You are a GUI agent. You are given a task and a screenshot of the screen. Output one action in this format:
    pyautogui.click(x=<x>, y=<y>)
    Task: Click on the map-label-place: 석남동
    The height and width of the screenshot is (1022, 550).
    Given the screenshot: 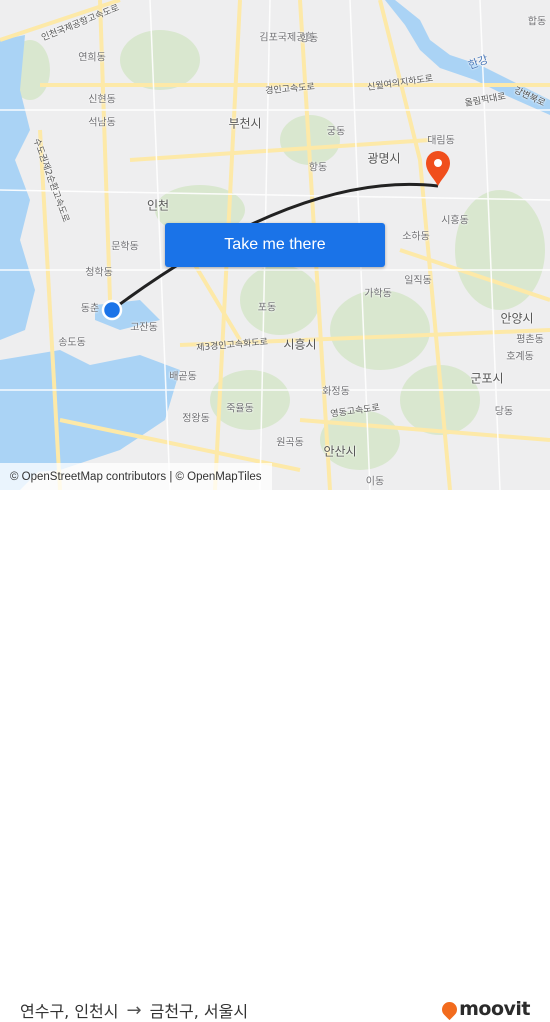 What is the action you would take?
    pyautogui.click(x=102, y=123)
    